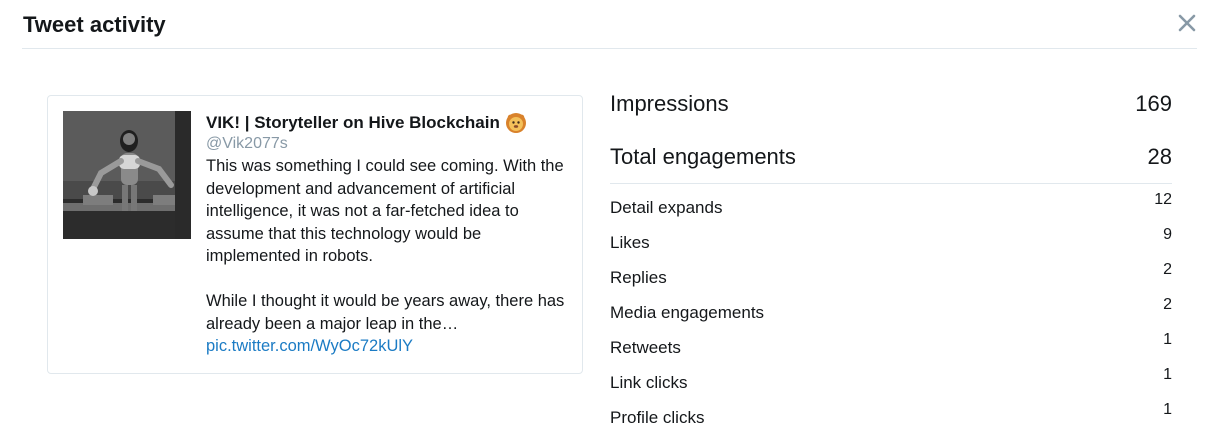  I want to click on stat-label: Link clicks, so click(649, 382).